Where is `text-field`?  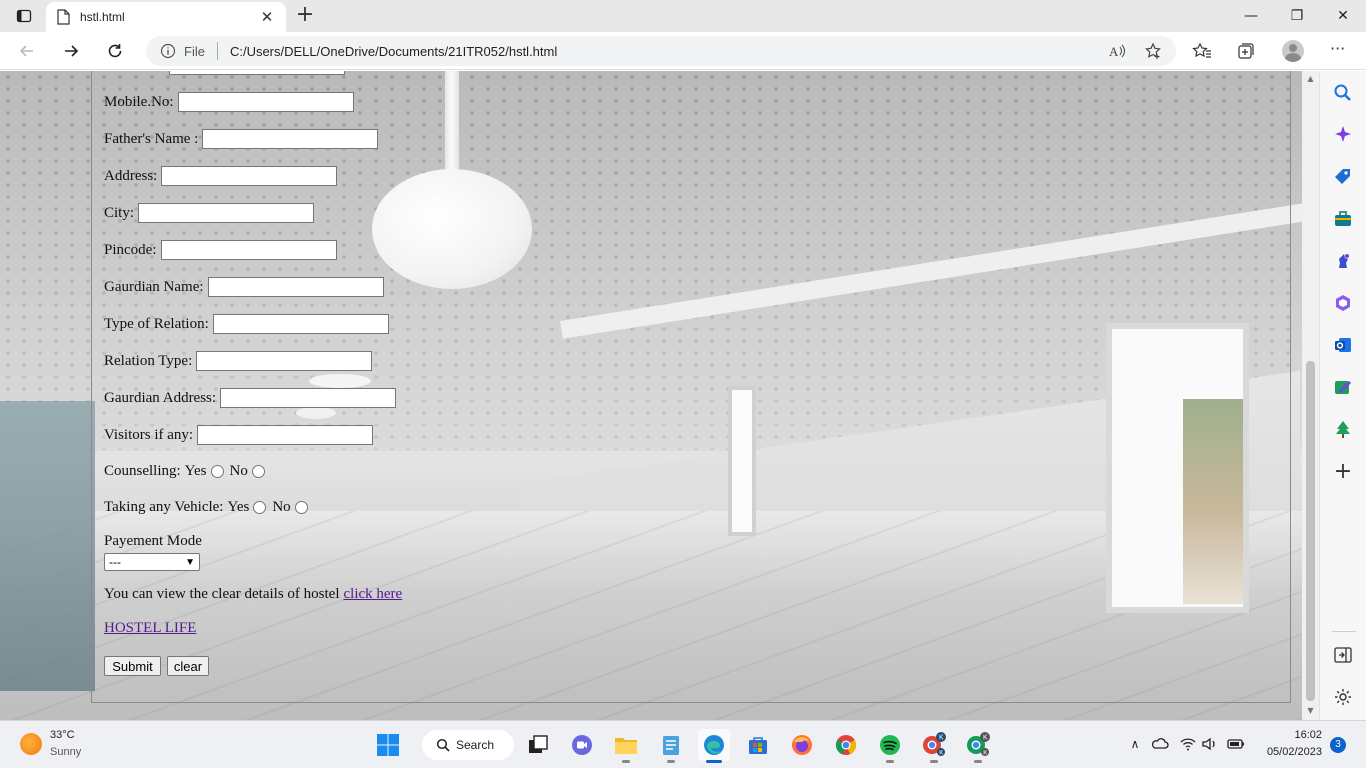
text-field is located at coordinates (257, 73).